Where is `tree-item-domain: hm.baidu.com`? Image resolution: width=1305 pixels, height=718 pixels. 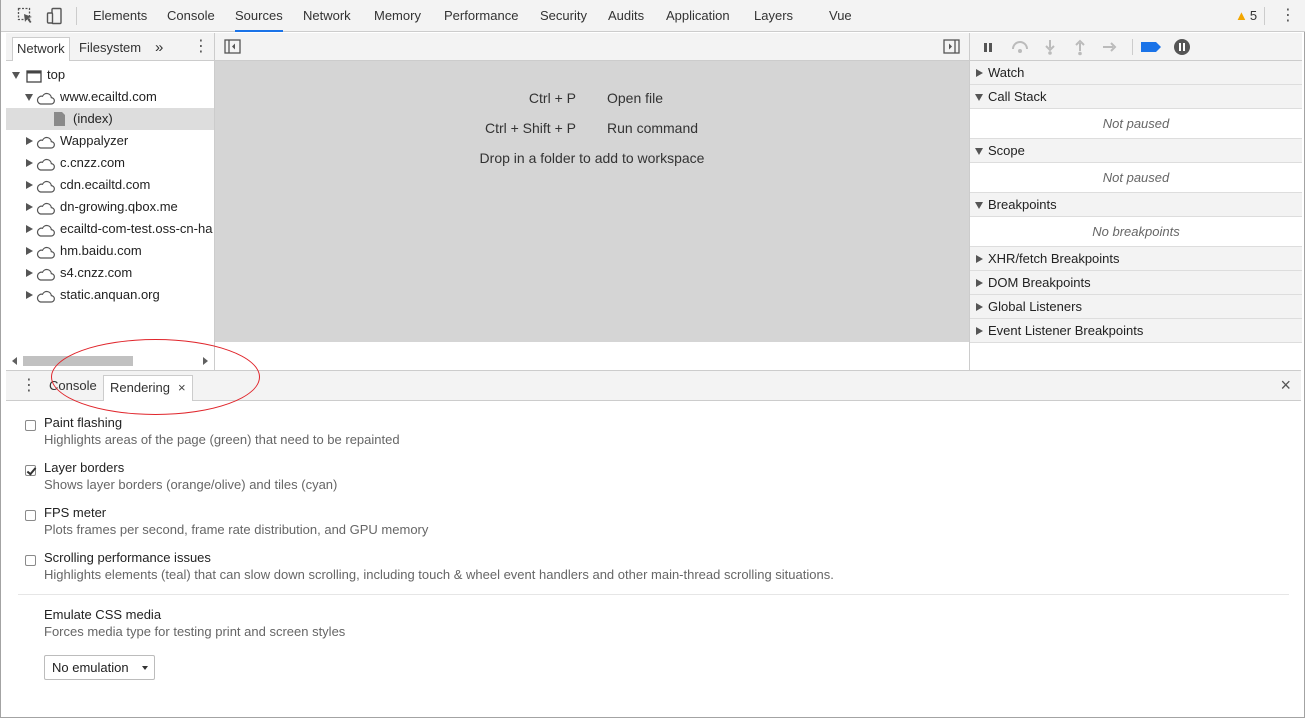
tree-item-domain: hm.baidu.com is located at coordinates (110, 251).